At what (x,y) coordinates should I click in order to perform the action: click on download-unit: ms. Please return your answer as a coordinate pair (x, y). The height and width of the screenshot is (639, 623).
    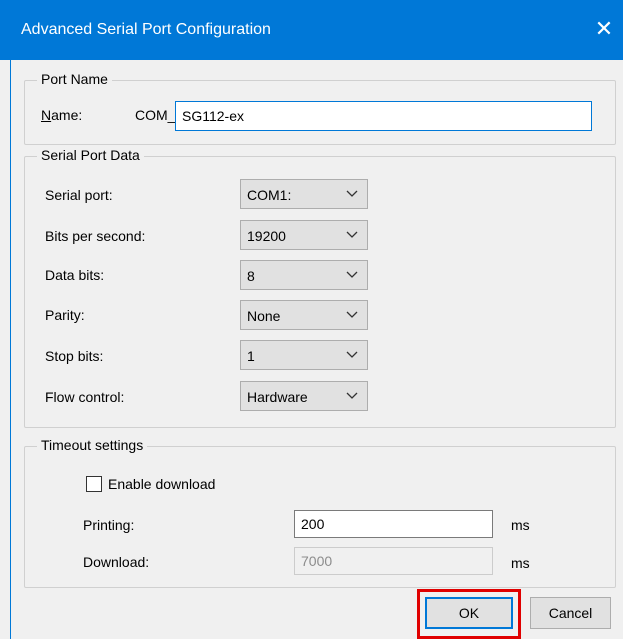
    Looking at the image, I should click on (520, 563).